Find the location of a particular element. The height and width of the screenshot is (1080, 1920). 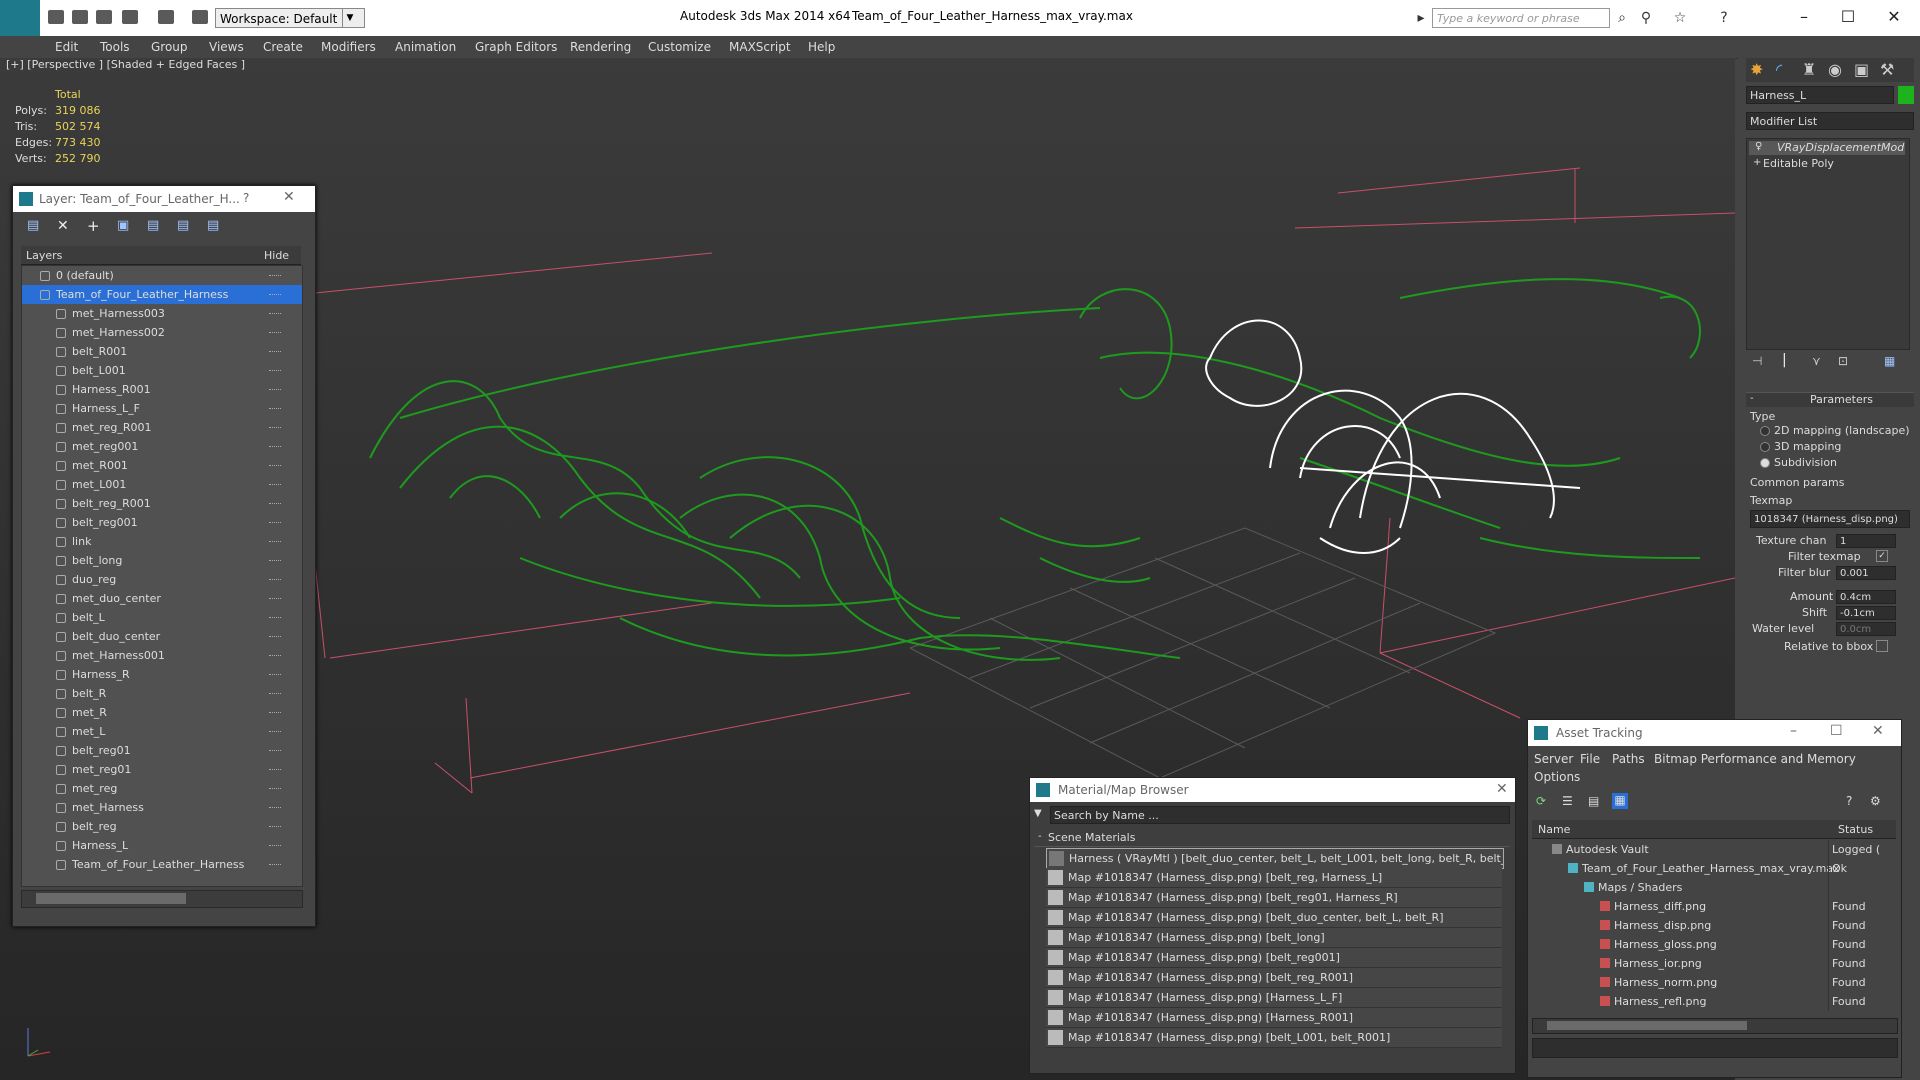

radio-2d-mapping is located at coordinates (1765, 431).